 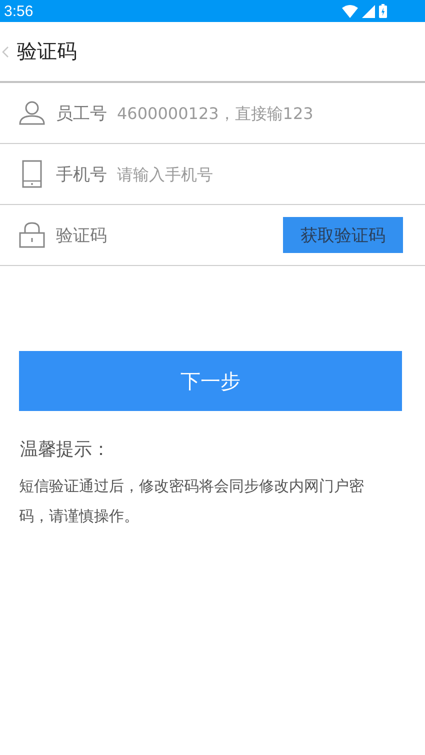 I want to click on phone-icon, so click(x=32, y=174).